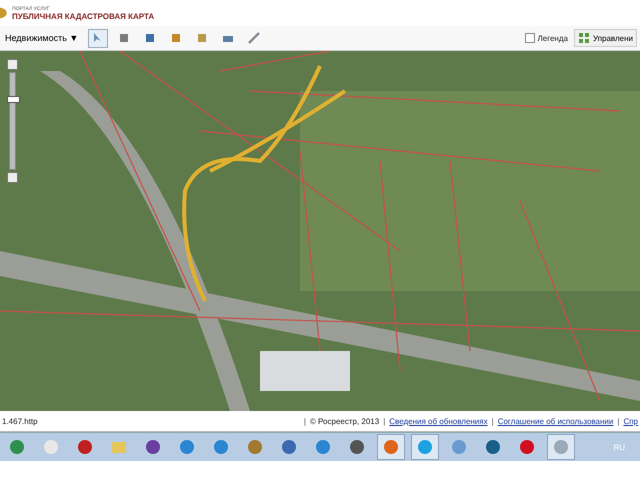 This screenshot has width=640, height=480. I want to click on manage-button: Управлени, so click(605, 38).